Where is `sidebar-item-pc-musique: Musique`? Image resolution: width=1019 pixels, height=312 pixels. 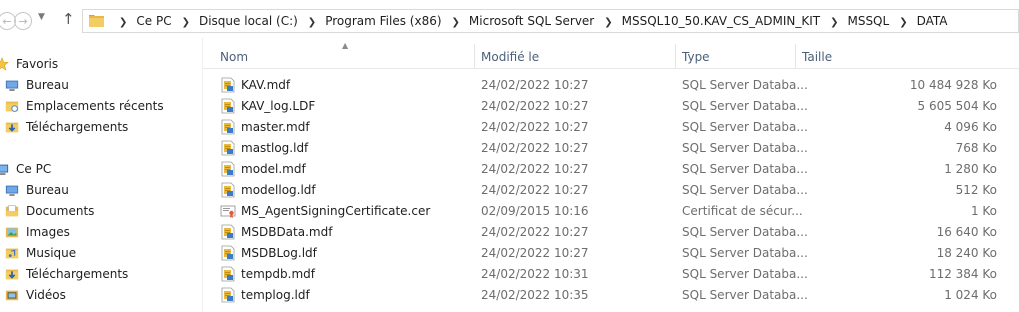
sidebar-item-pc-musique: Musique is located at coordinates (100, 253).